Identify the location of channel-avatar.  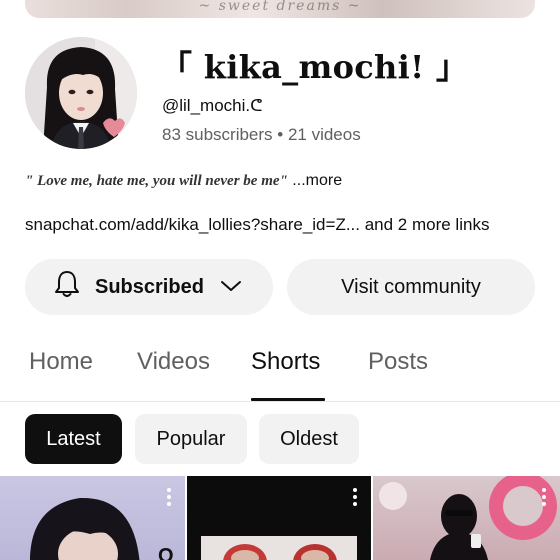
(81, 93).